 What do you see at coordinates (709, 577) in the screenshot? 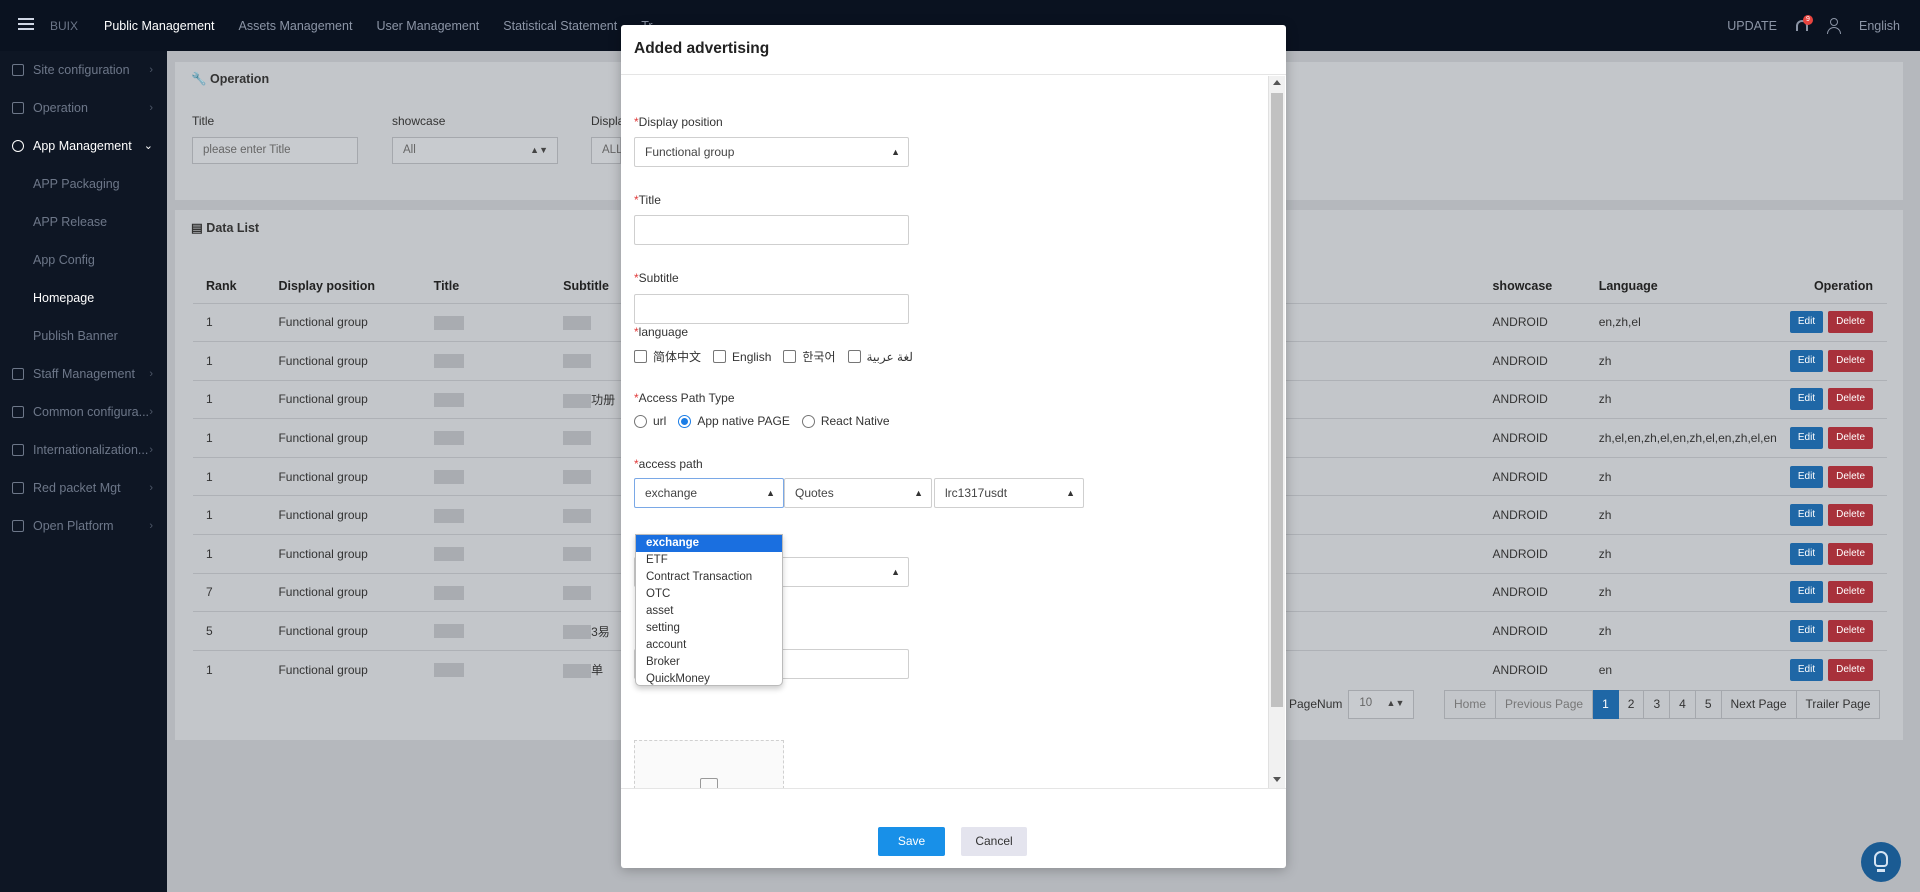
I see `dropdown-option-contract-transaction: Contract Transaction` at bounding box center [709, 577].